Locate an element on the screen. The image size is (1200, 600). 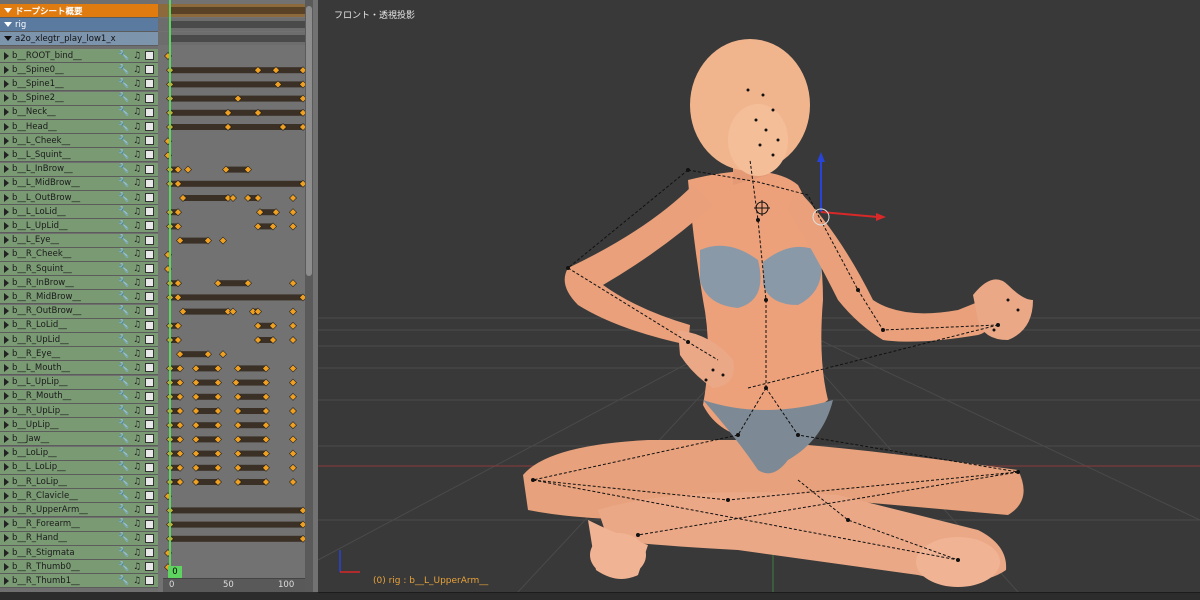
playhead-cursor is located at coordinates (170, 300).